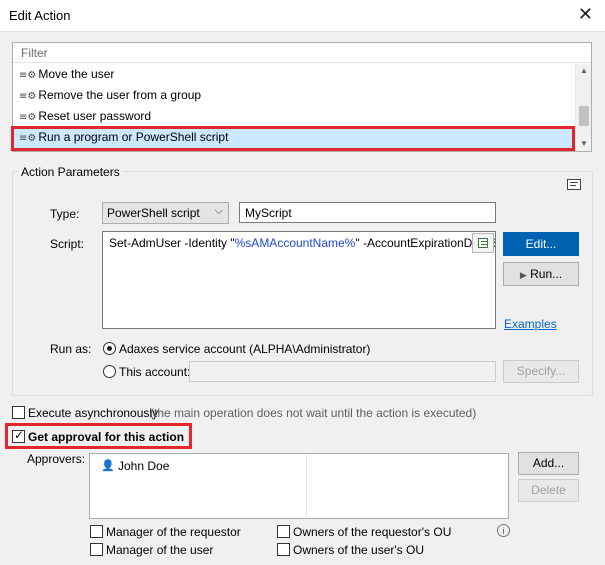 The width and height of the screenshot is (605, 565). Describe the element at coordinates (160, 550) in the screenshot. I see `manager-user-label: Manager of the user` at that location.